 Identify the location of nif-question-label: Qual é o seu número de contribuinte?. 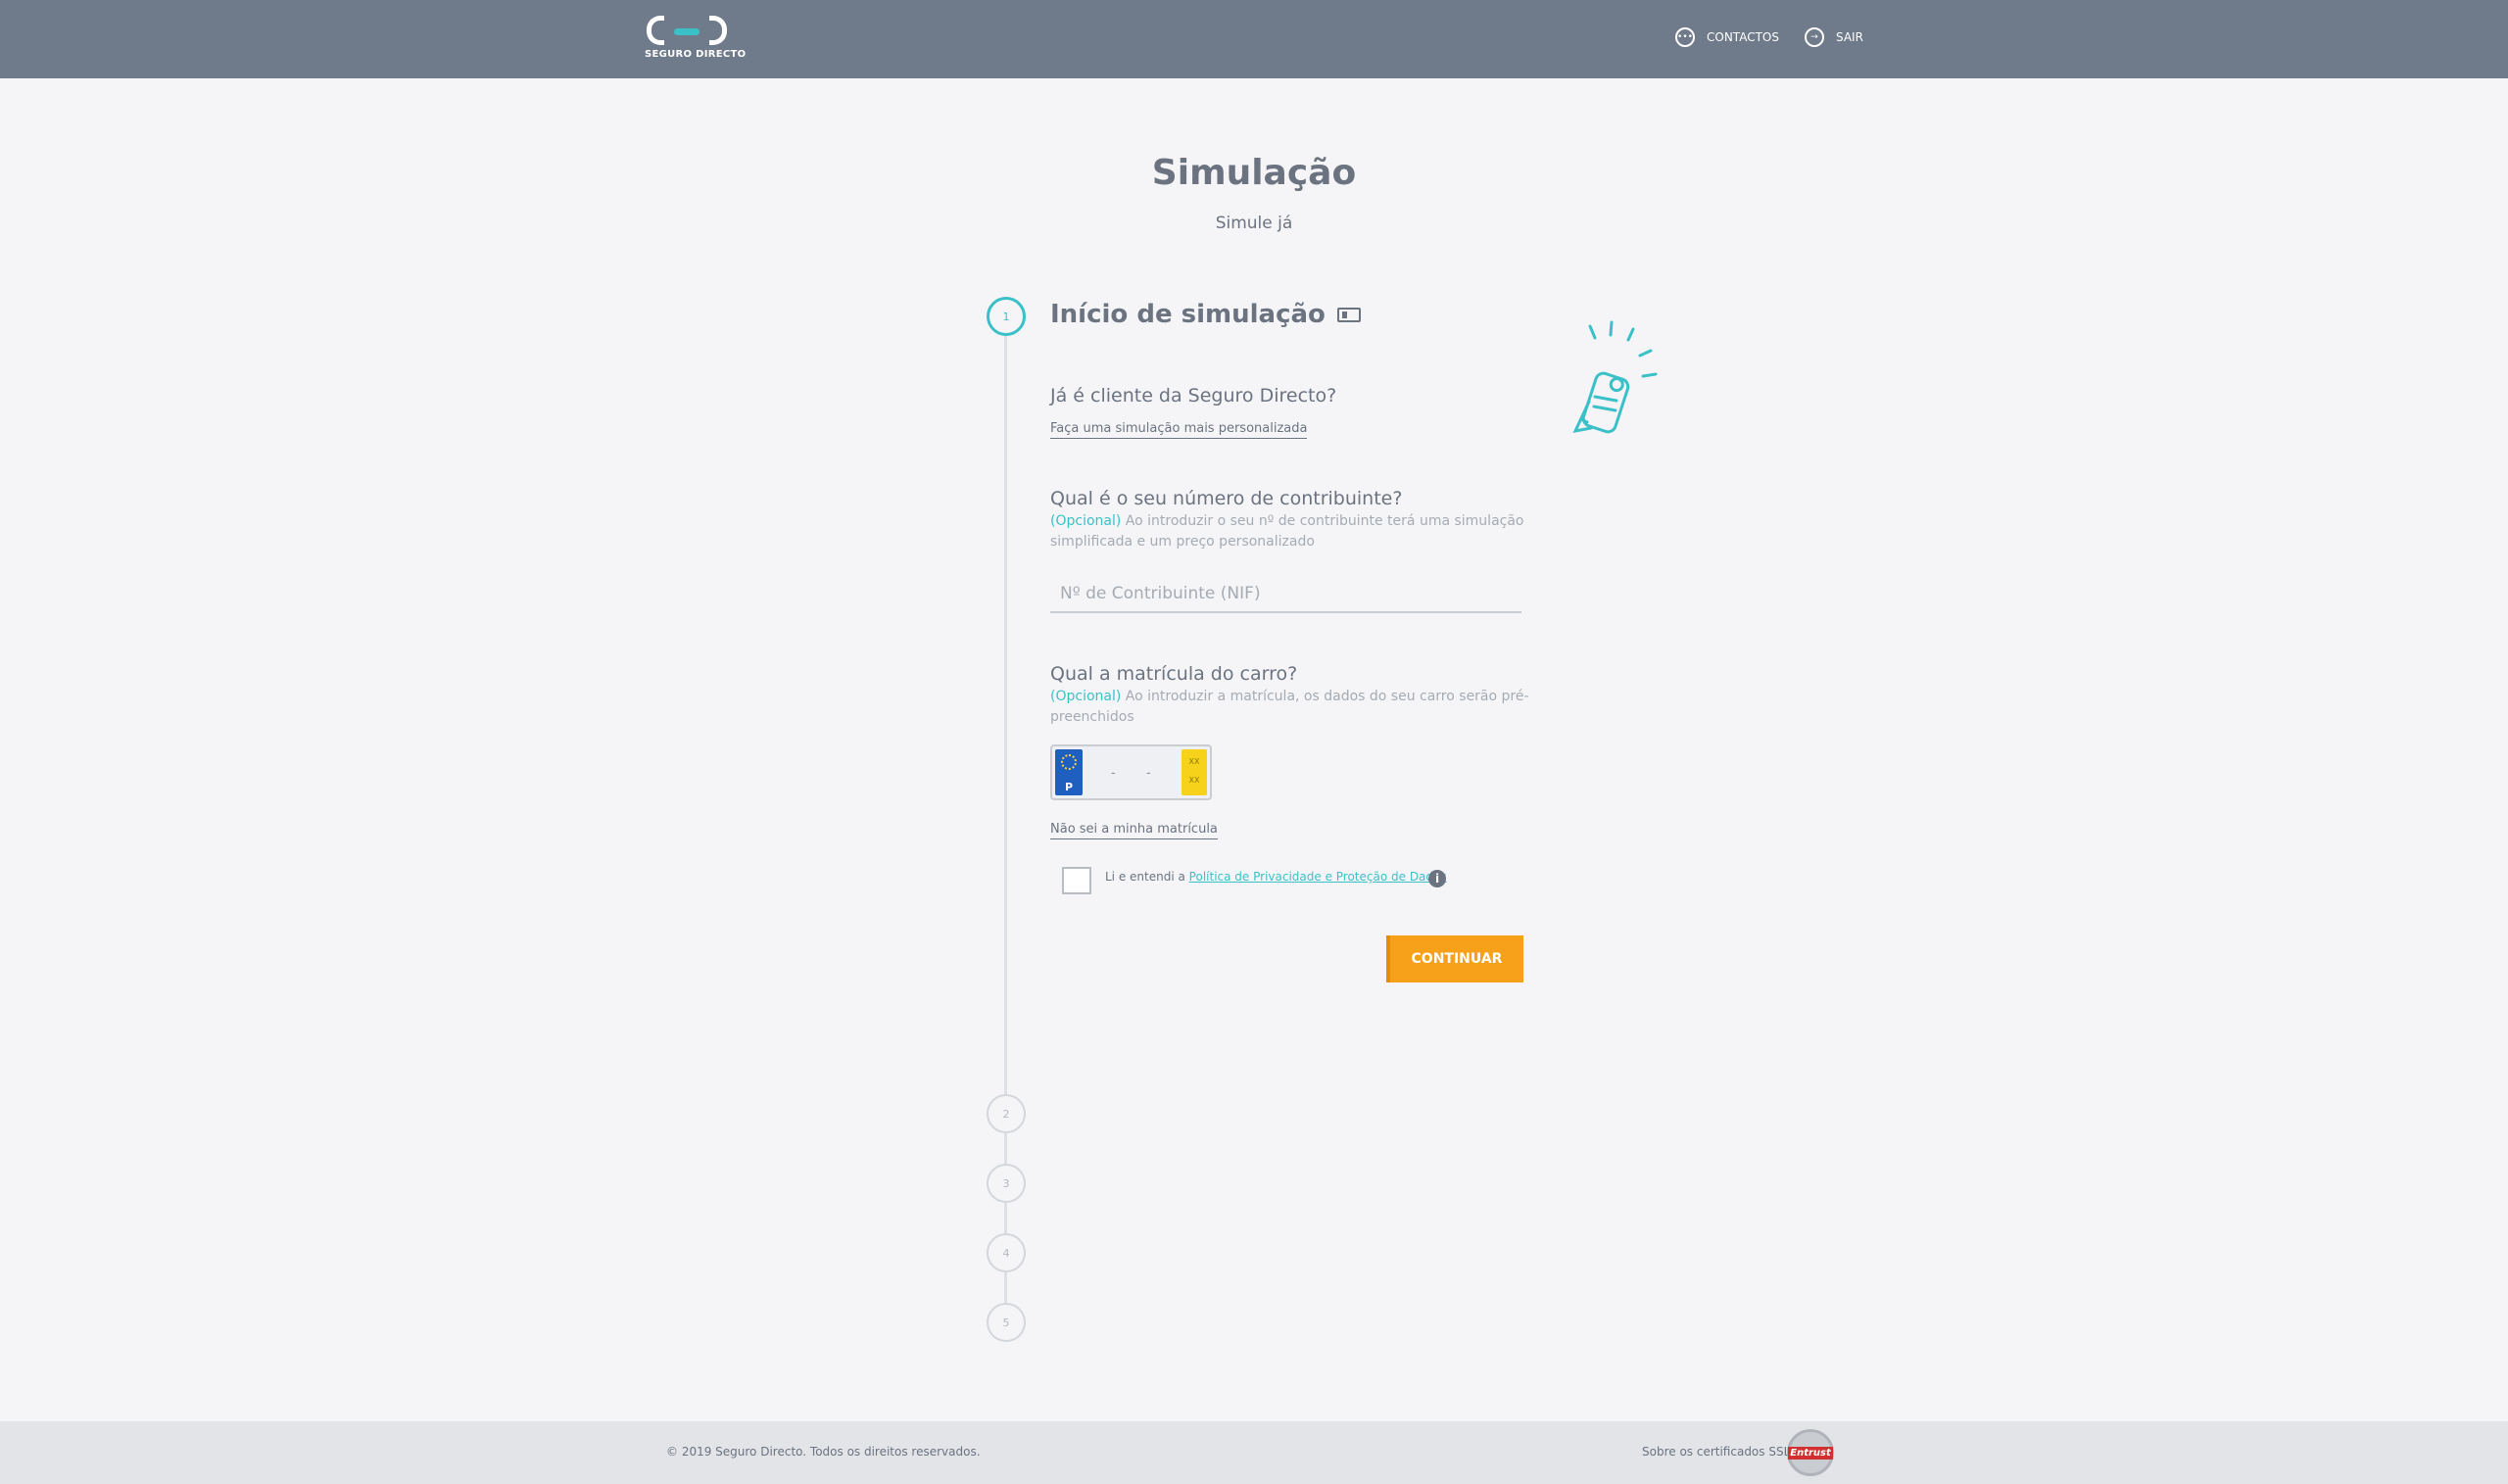
(1226, 498).